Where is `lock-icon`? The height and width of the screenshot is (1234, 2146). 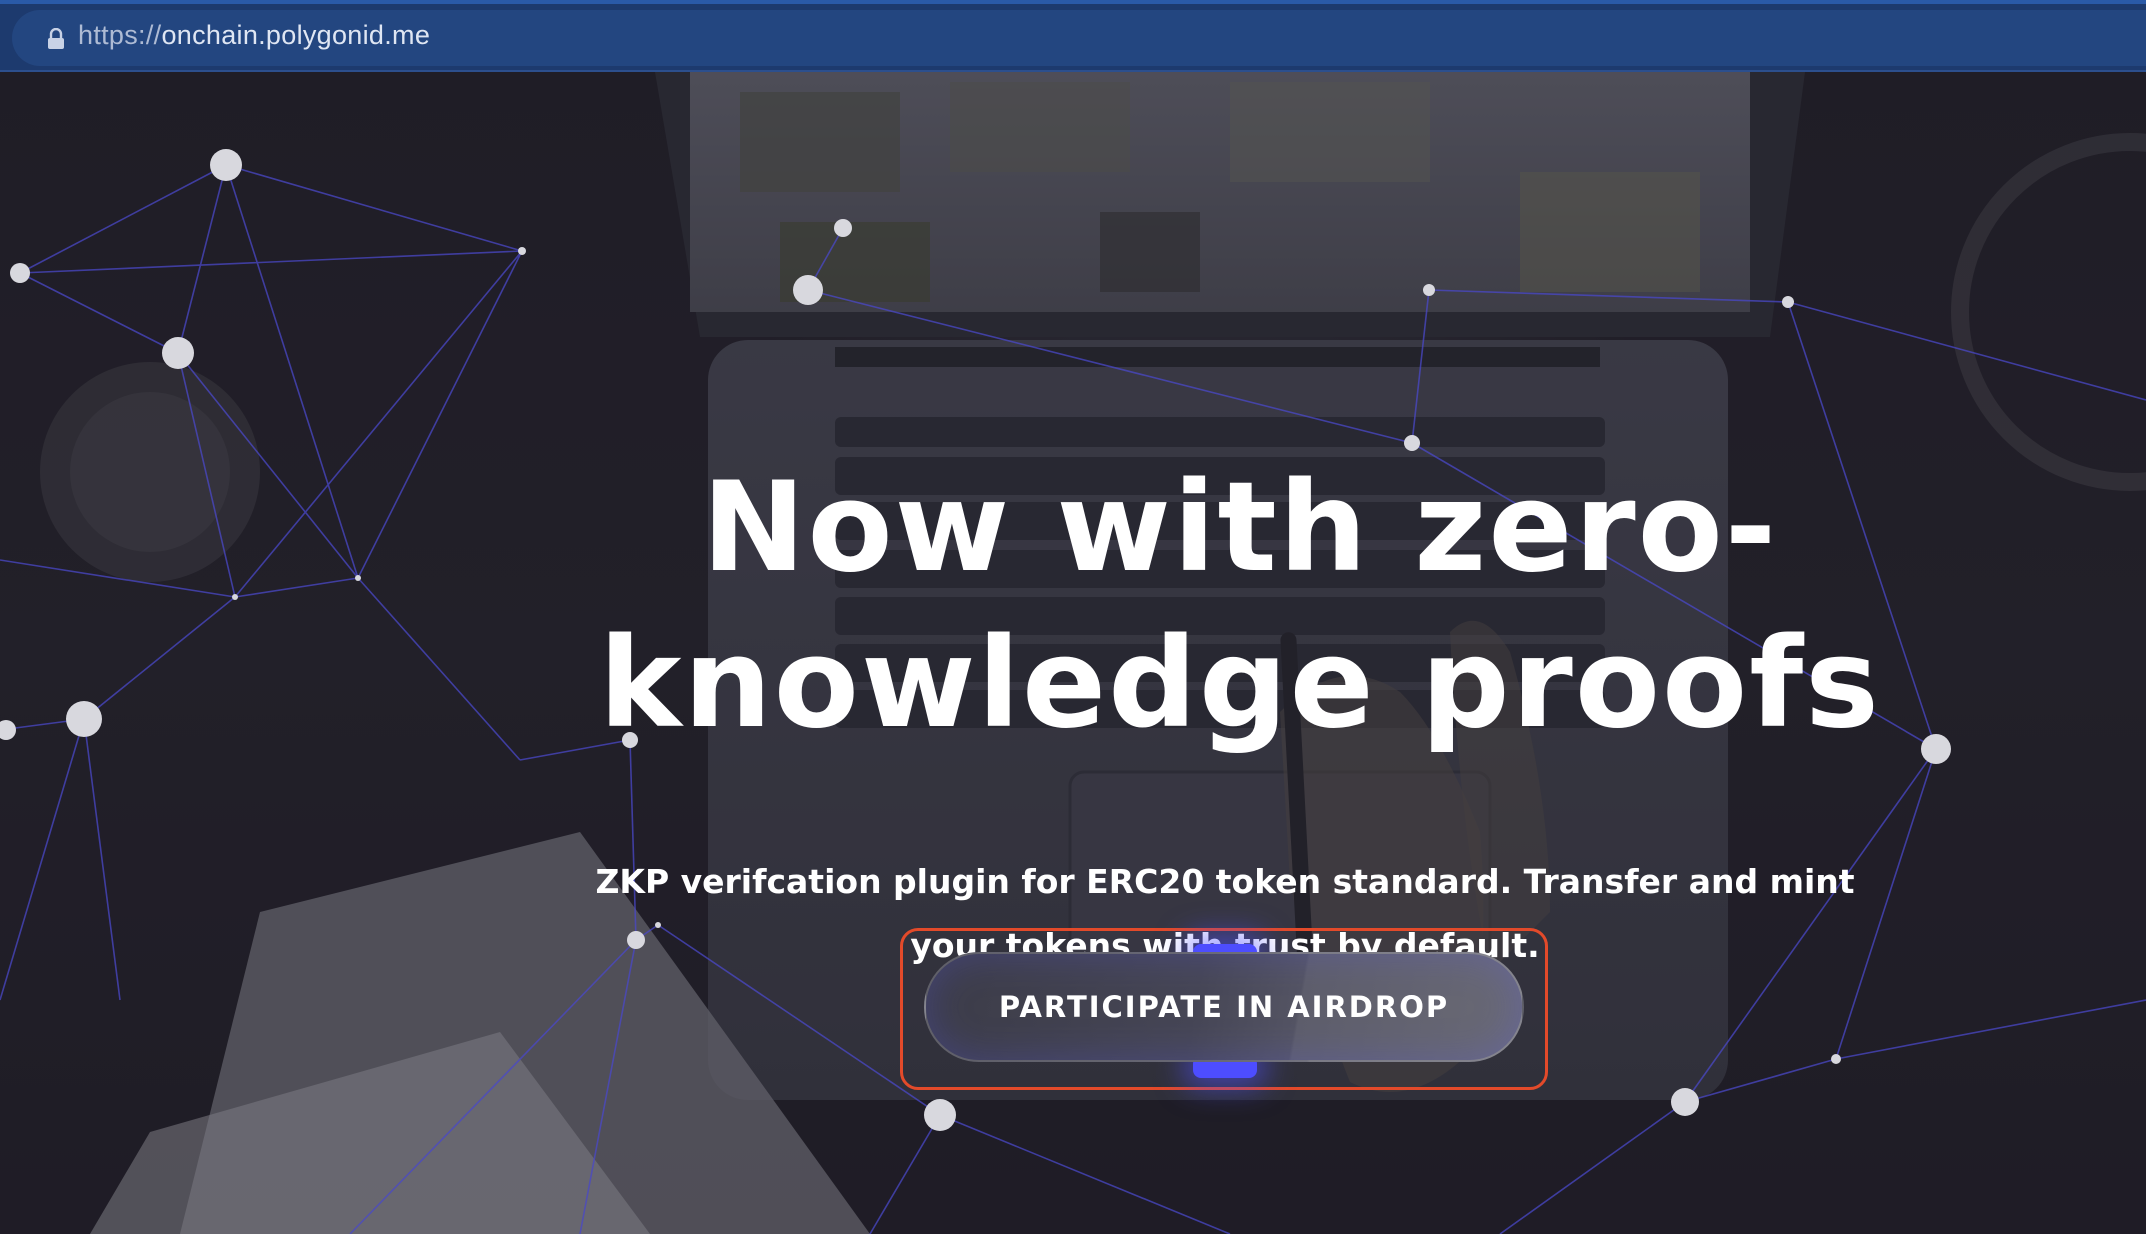
lock-icon is located at coordinates (56, 38).